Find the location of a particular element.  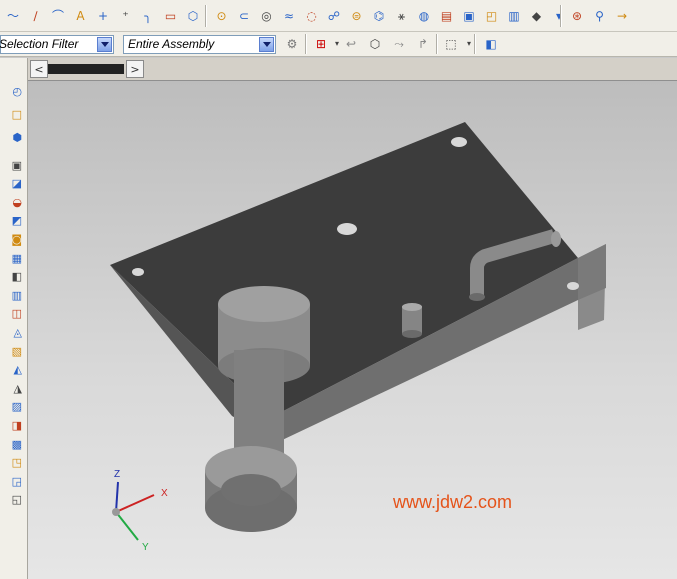

select-rectangle-icon: ⬚ is located at coordinates (451, 44).